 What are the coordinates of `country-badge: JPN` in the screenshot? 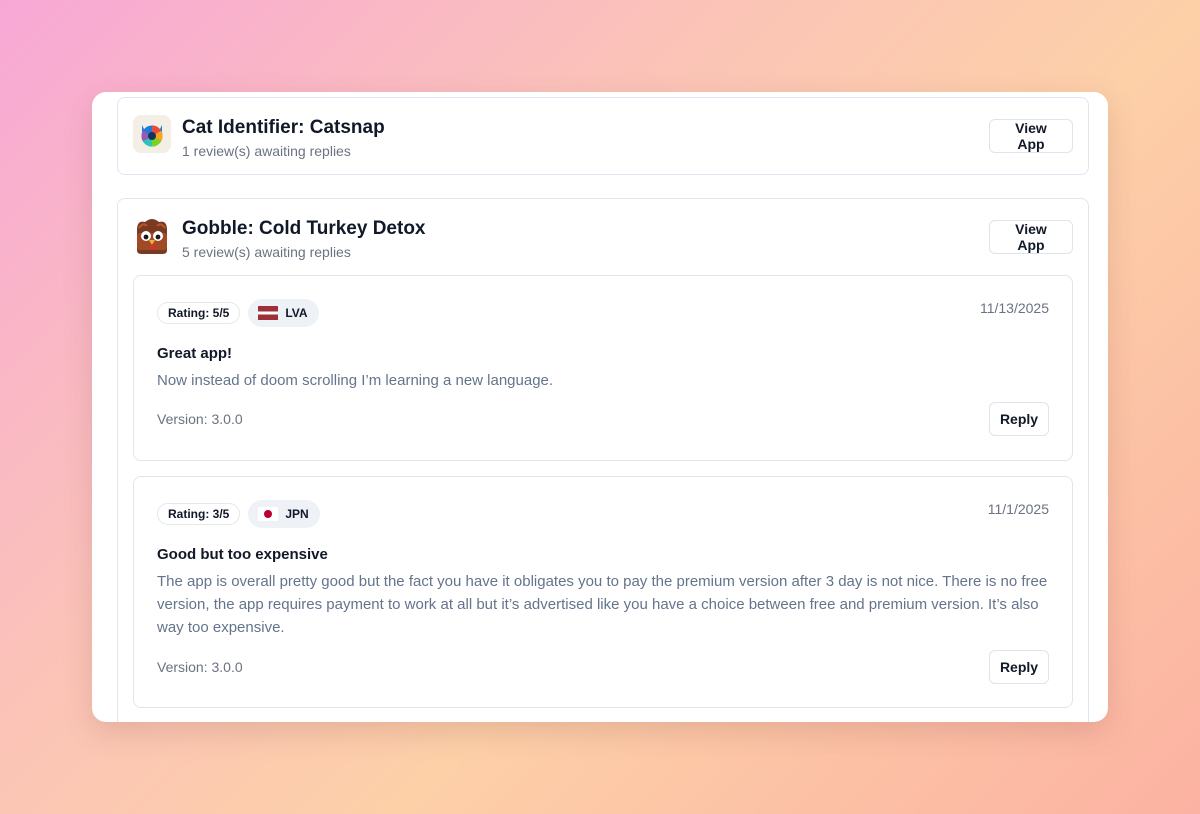 It's located at (284, 514).